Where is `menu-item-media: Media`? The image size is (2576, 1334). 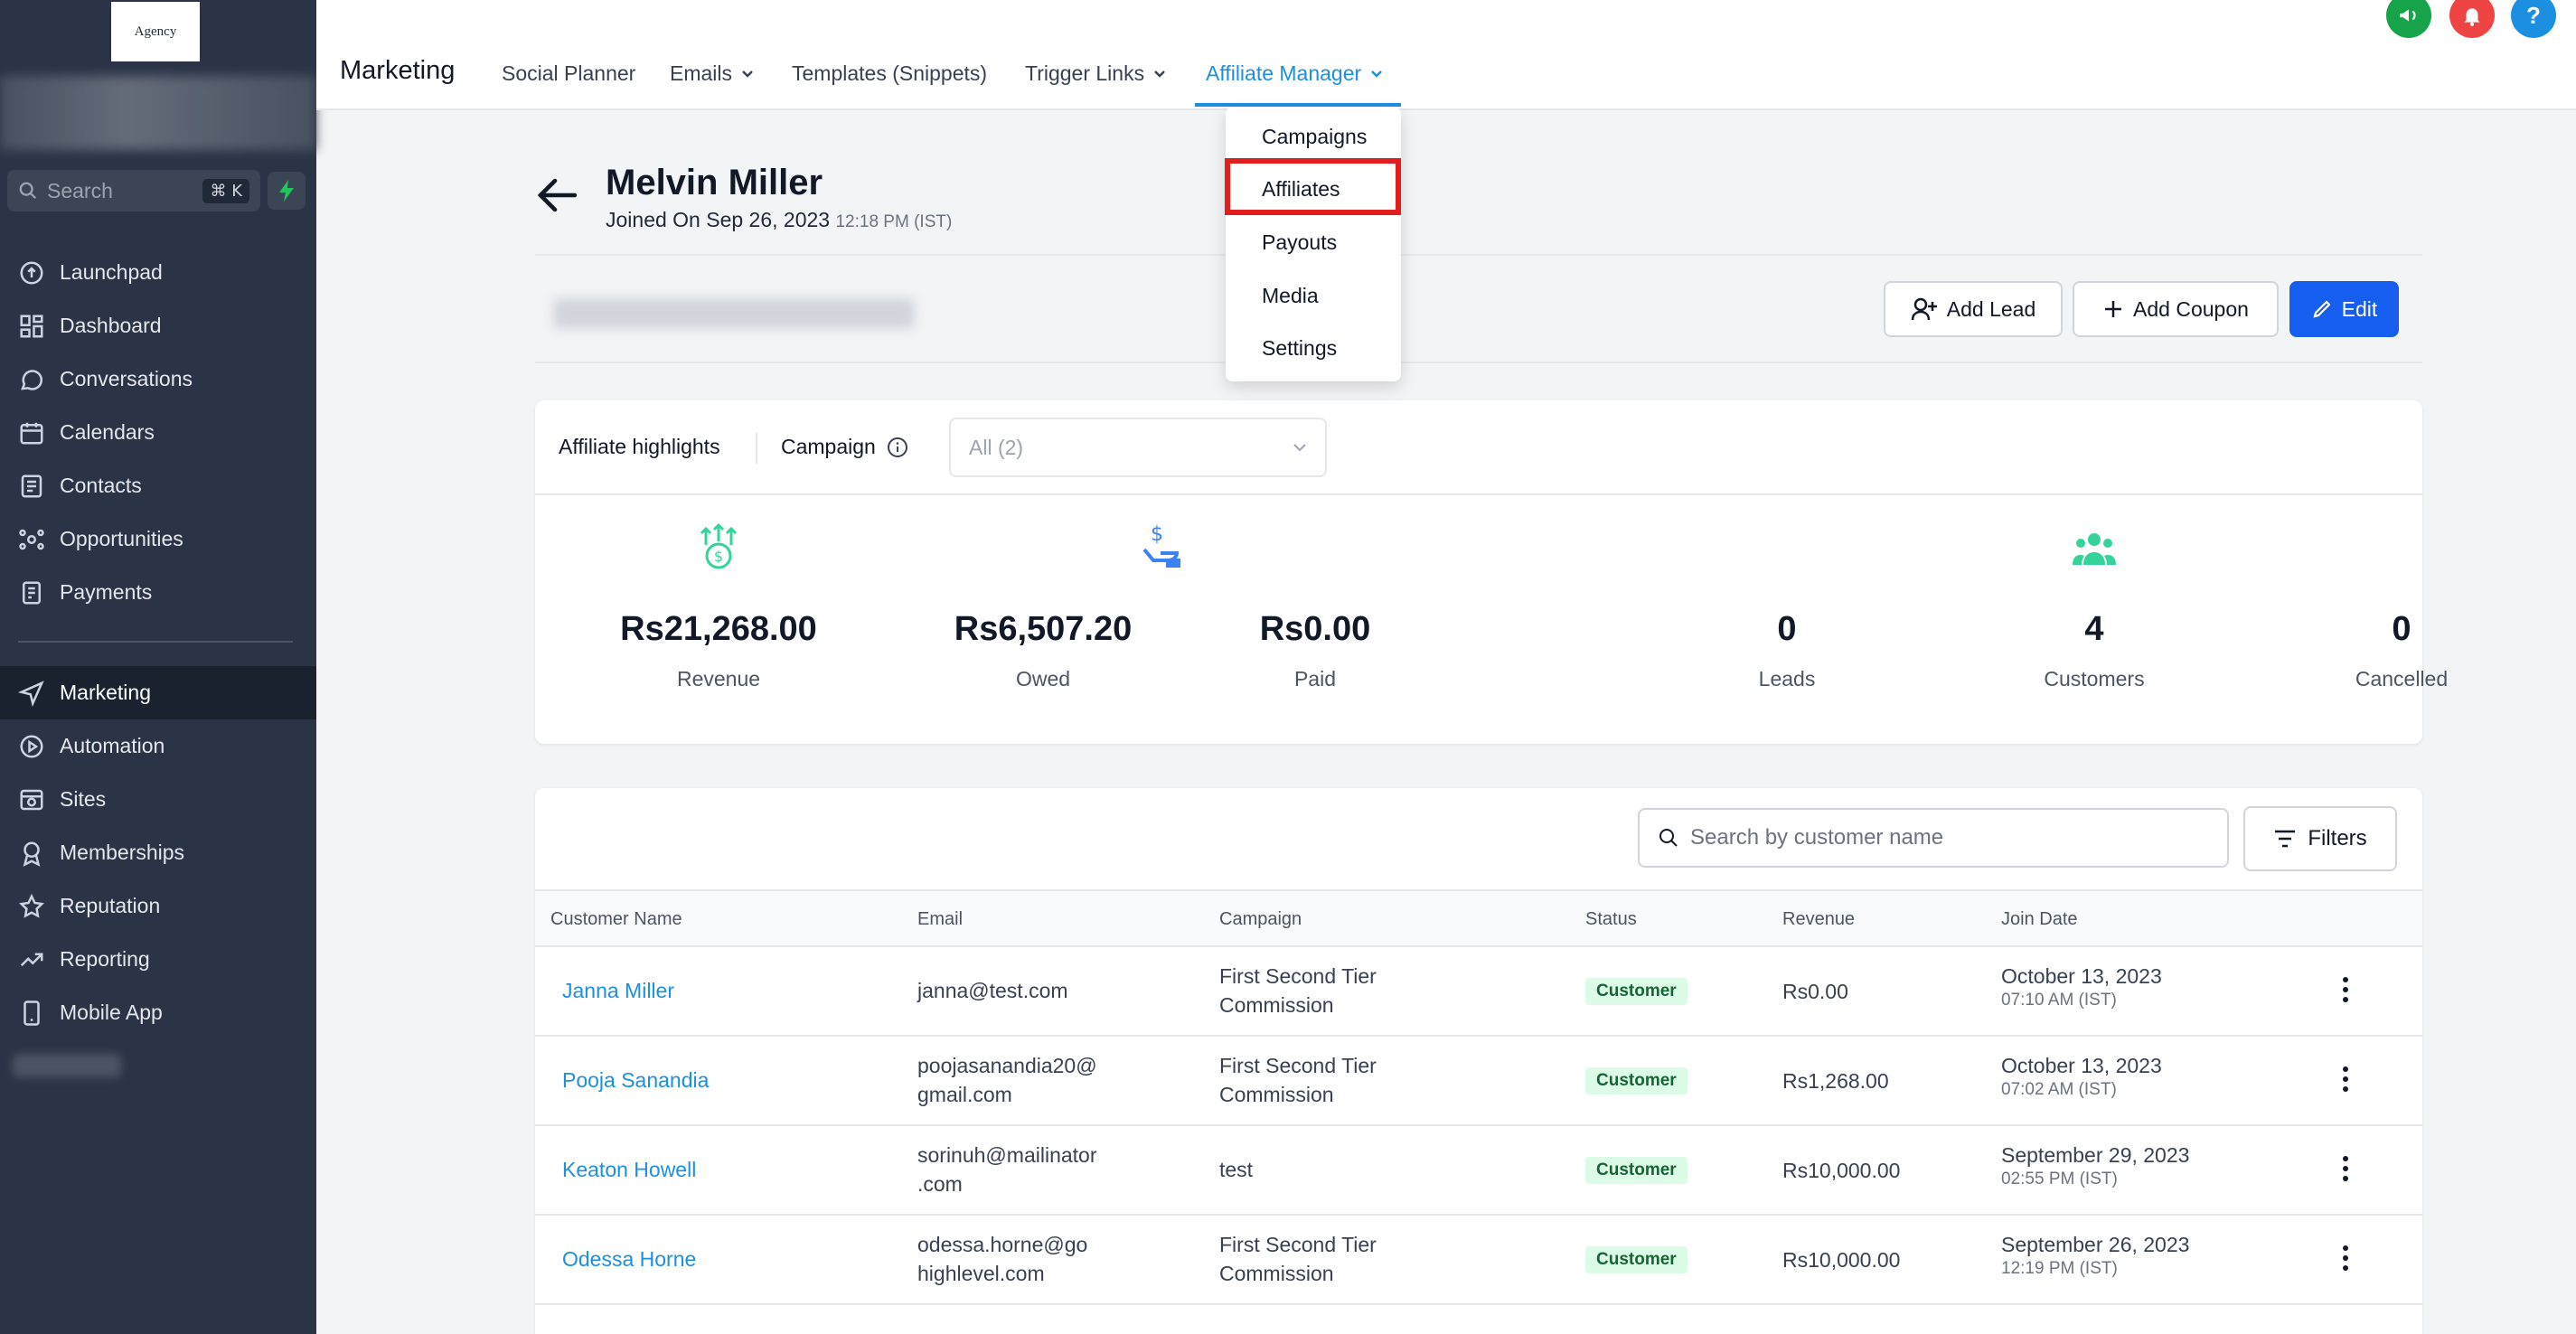 menu-item-media: Media is located at coordinates (1291, 296).